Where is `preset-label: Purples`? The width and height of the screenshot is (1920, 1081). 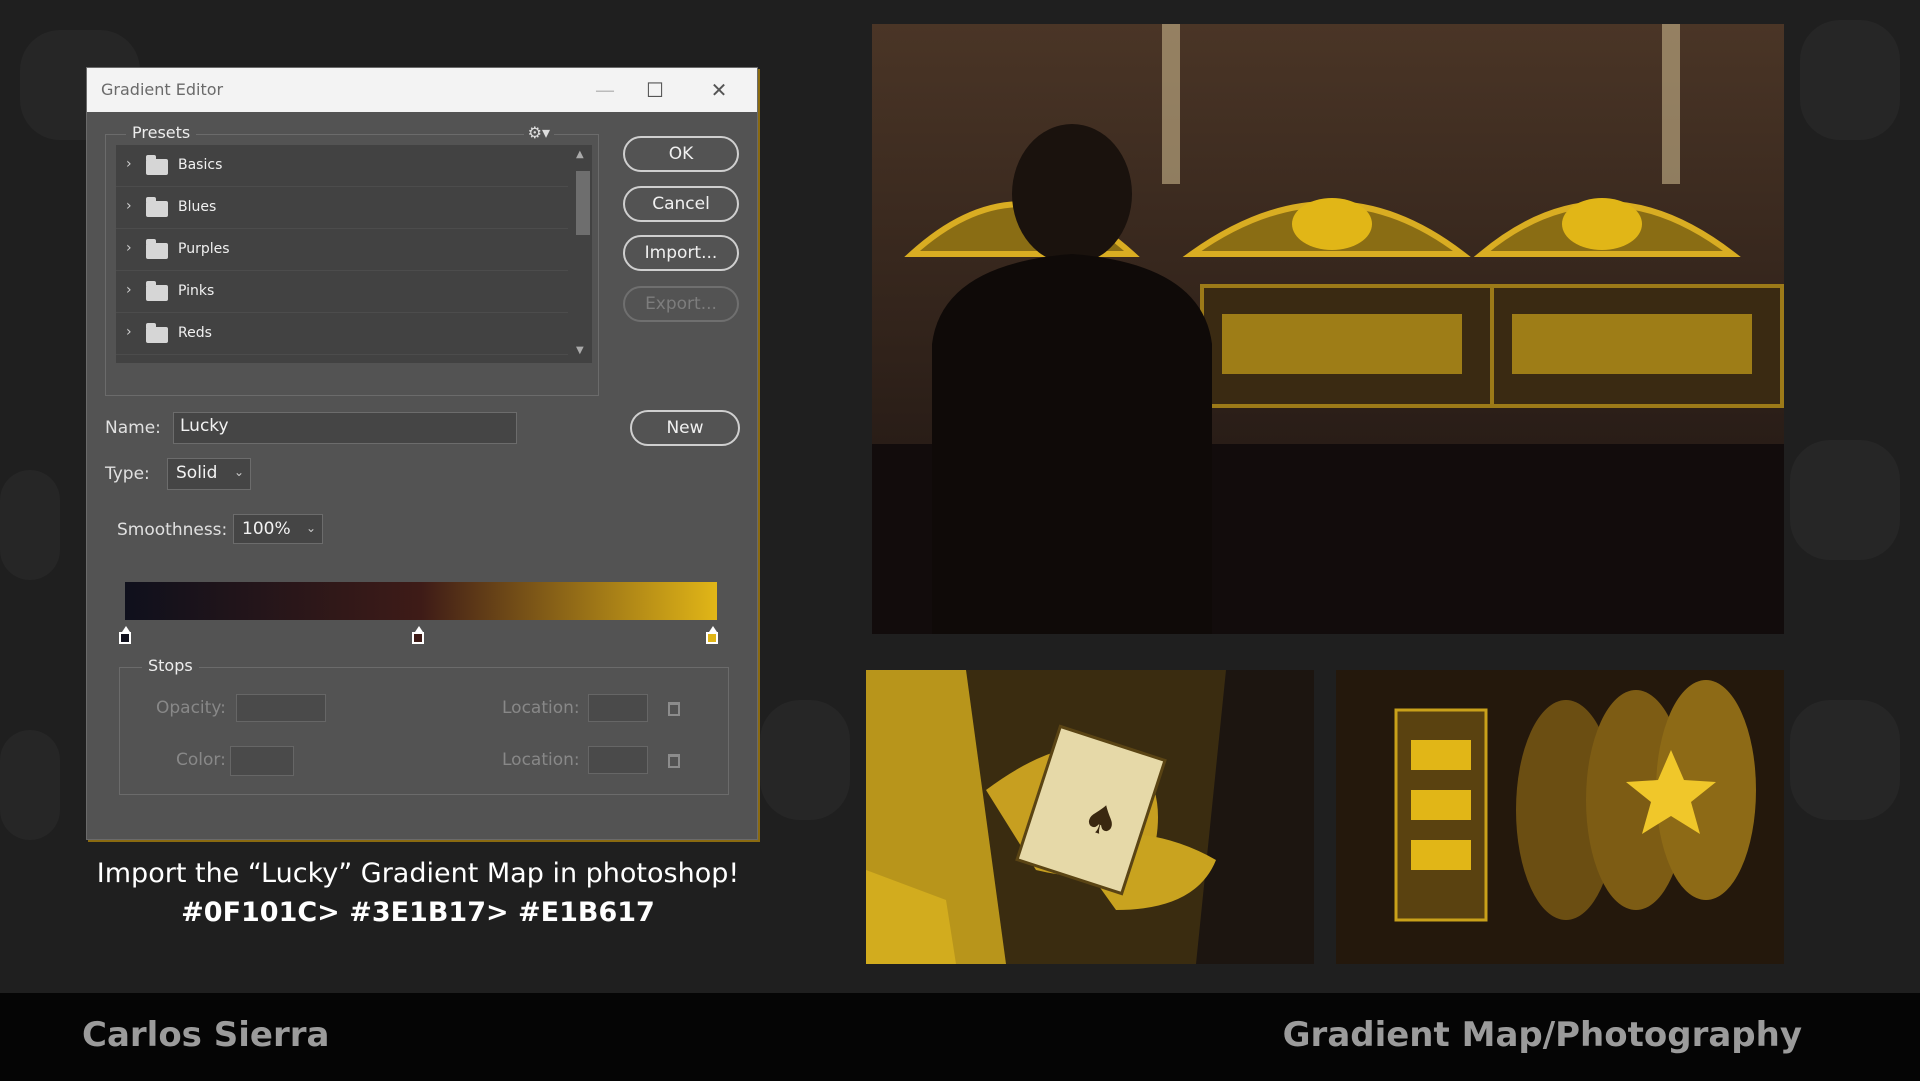 preset-label: Purples is located at coordinates (204, 249).